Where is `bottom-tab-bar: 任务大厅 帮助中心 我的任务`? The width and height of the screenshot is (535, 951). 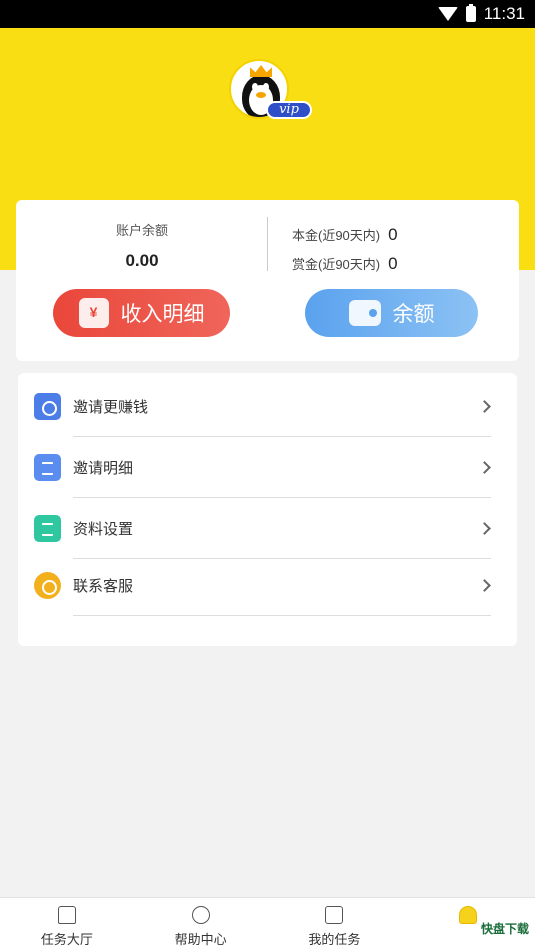 bottom-tab-bar: 任务大厅 帮助中心 我的任务 is located at coordinates (267, 924).